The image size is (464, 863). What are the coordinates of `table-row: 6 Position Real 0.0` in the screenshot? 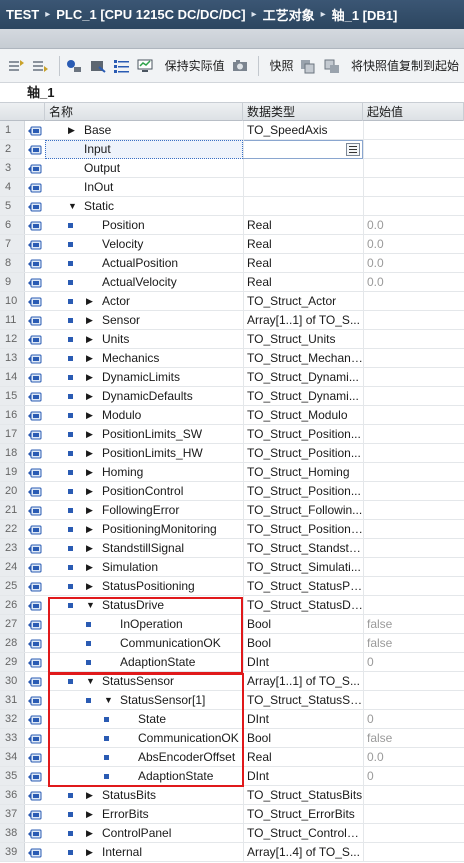 It's located at (232, 225).